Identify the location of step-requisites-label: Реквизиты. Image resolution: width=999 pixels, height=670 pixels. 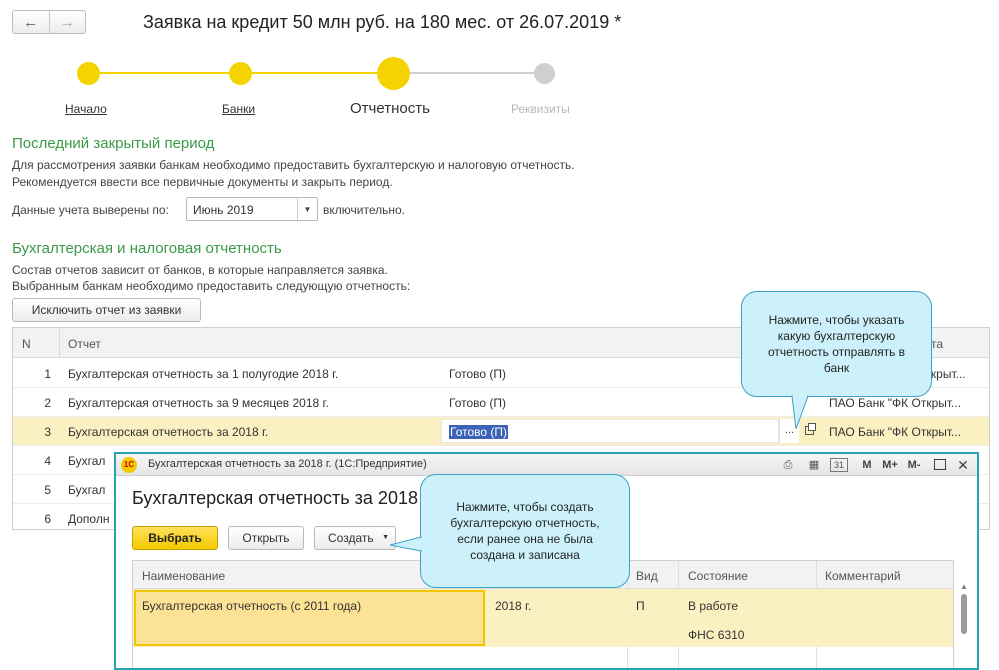
(540, 109).